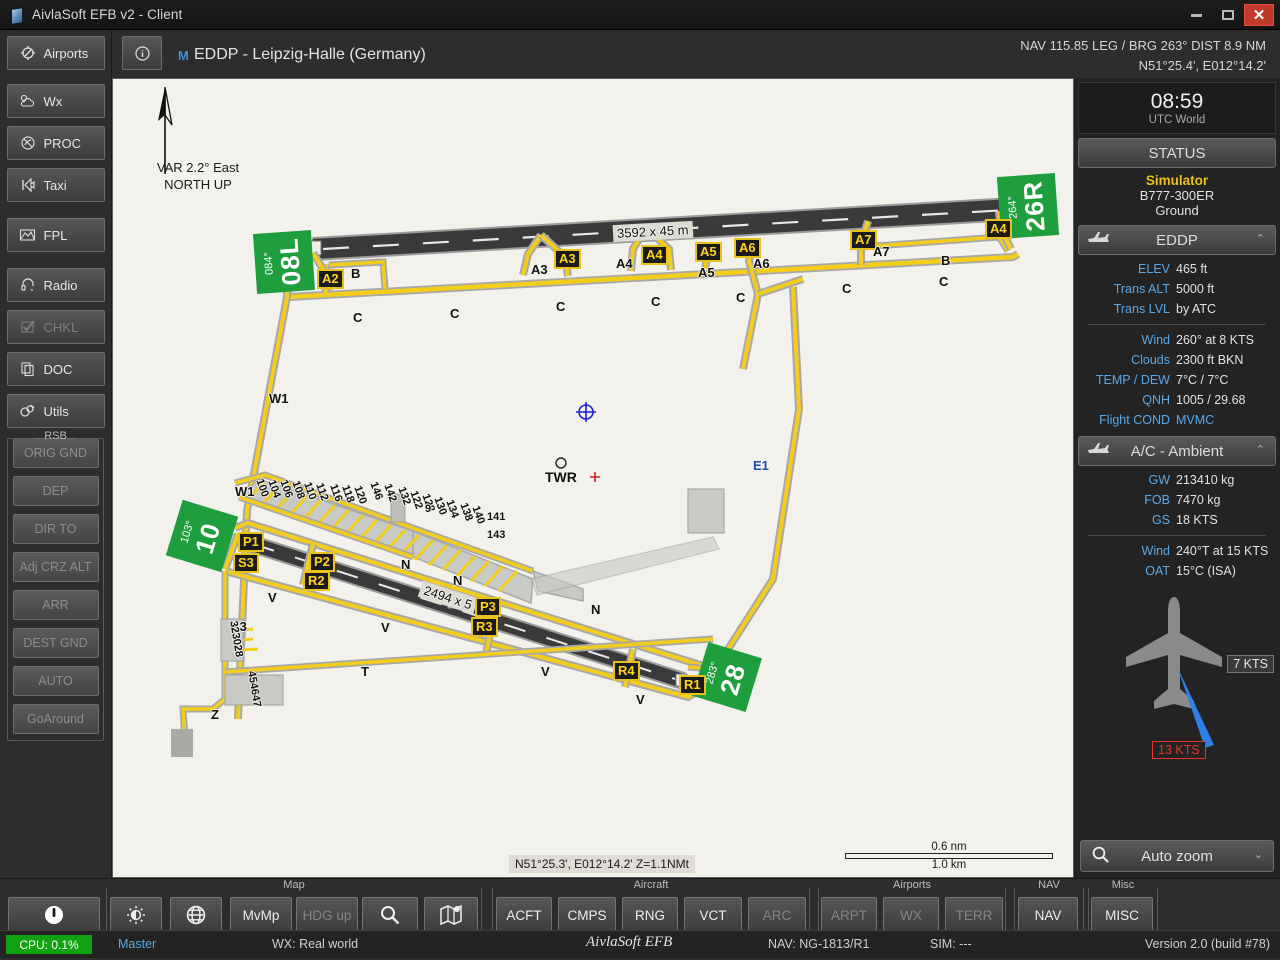 The height and width of the screenshot is (960, 1280). What do you see at coordinates (1177, 856) in the screenshot?
I see `auto-zoom-button: Auto zoom ⌄` at bounding box center [1177, 856].